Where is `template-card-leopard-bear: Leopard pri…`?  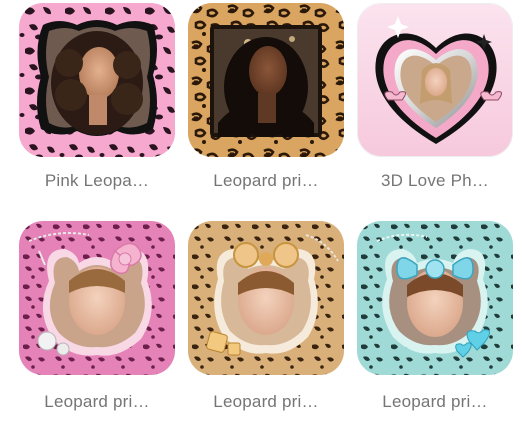
template-card-leopard-bear: Leopard pri… is located at coordinates (266, 321).